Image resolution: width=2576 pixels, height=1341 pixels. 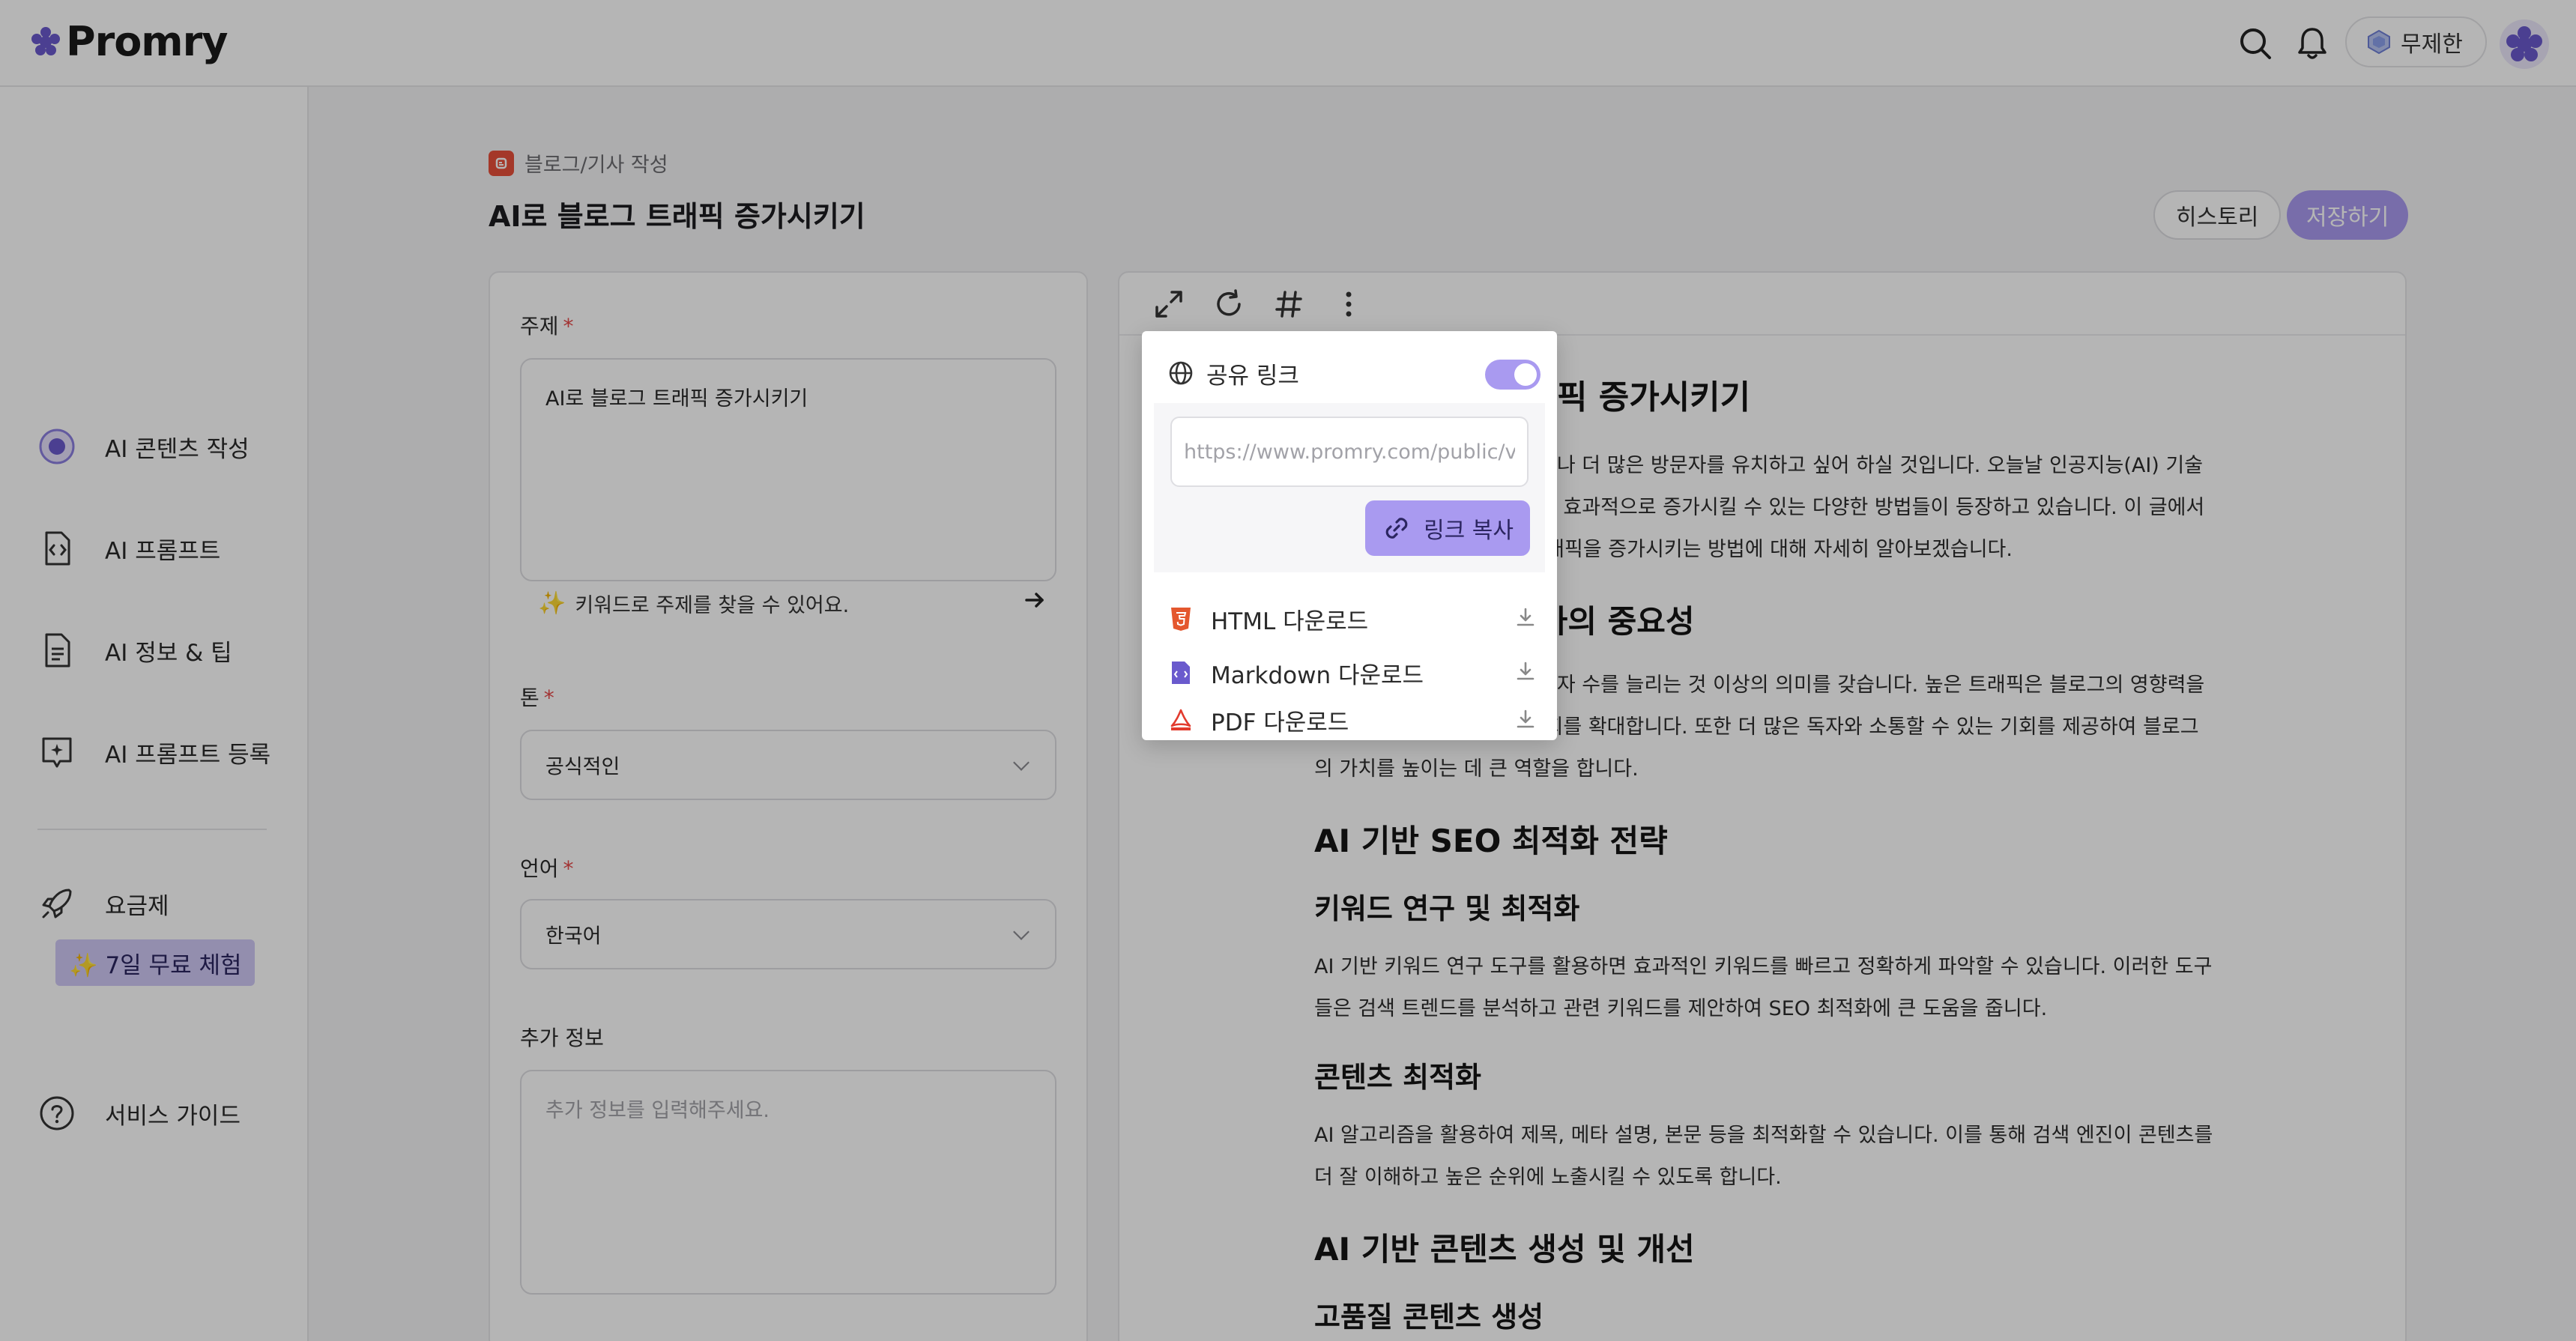 What do you see at coordinates (1317, 675) in the screenshot?
I see `download-markdown-label: Markdown 다운로드` at bounding box center [1317, 675].